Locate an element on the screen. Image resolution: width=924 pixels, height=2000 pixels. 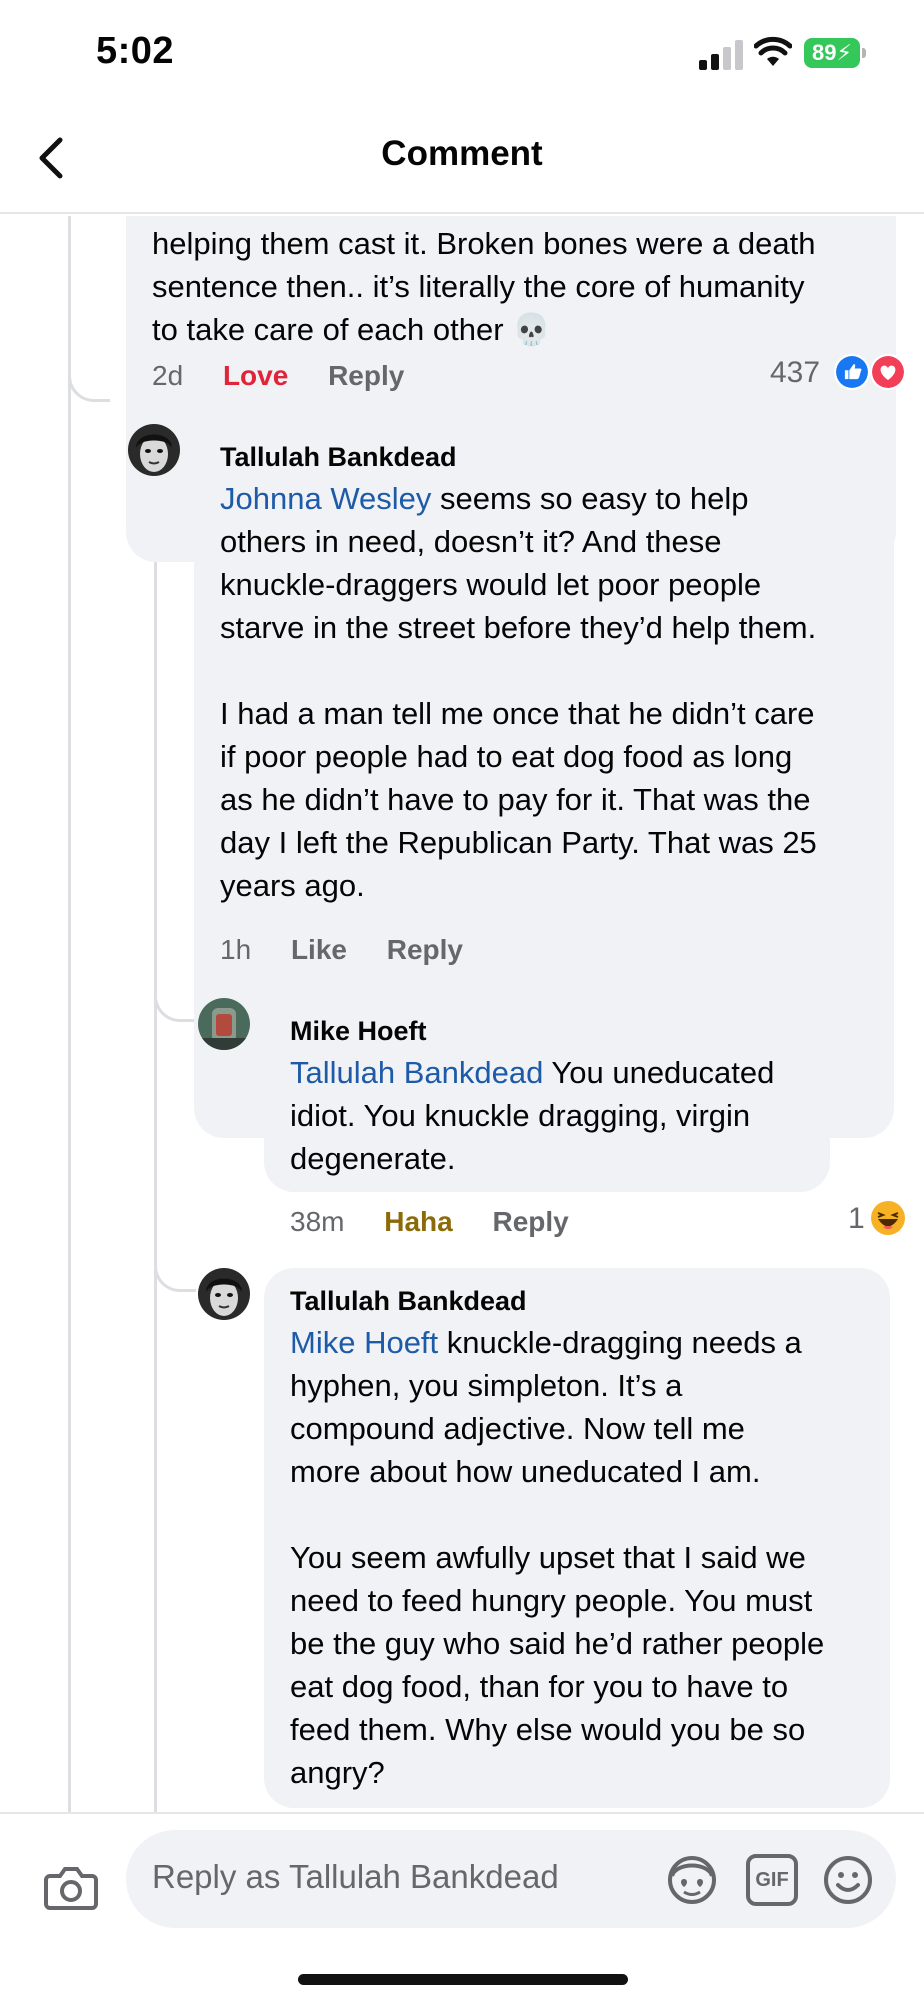
reply-placeholder: Reply as Tallulah Bankdead is located at coordinates (355, 1876).